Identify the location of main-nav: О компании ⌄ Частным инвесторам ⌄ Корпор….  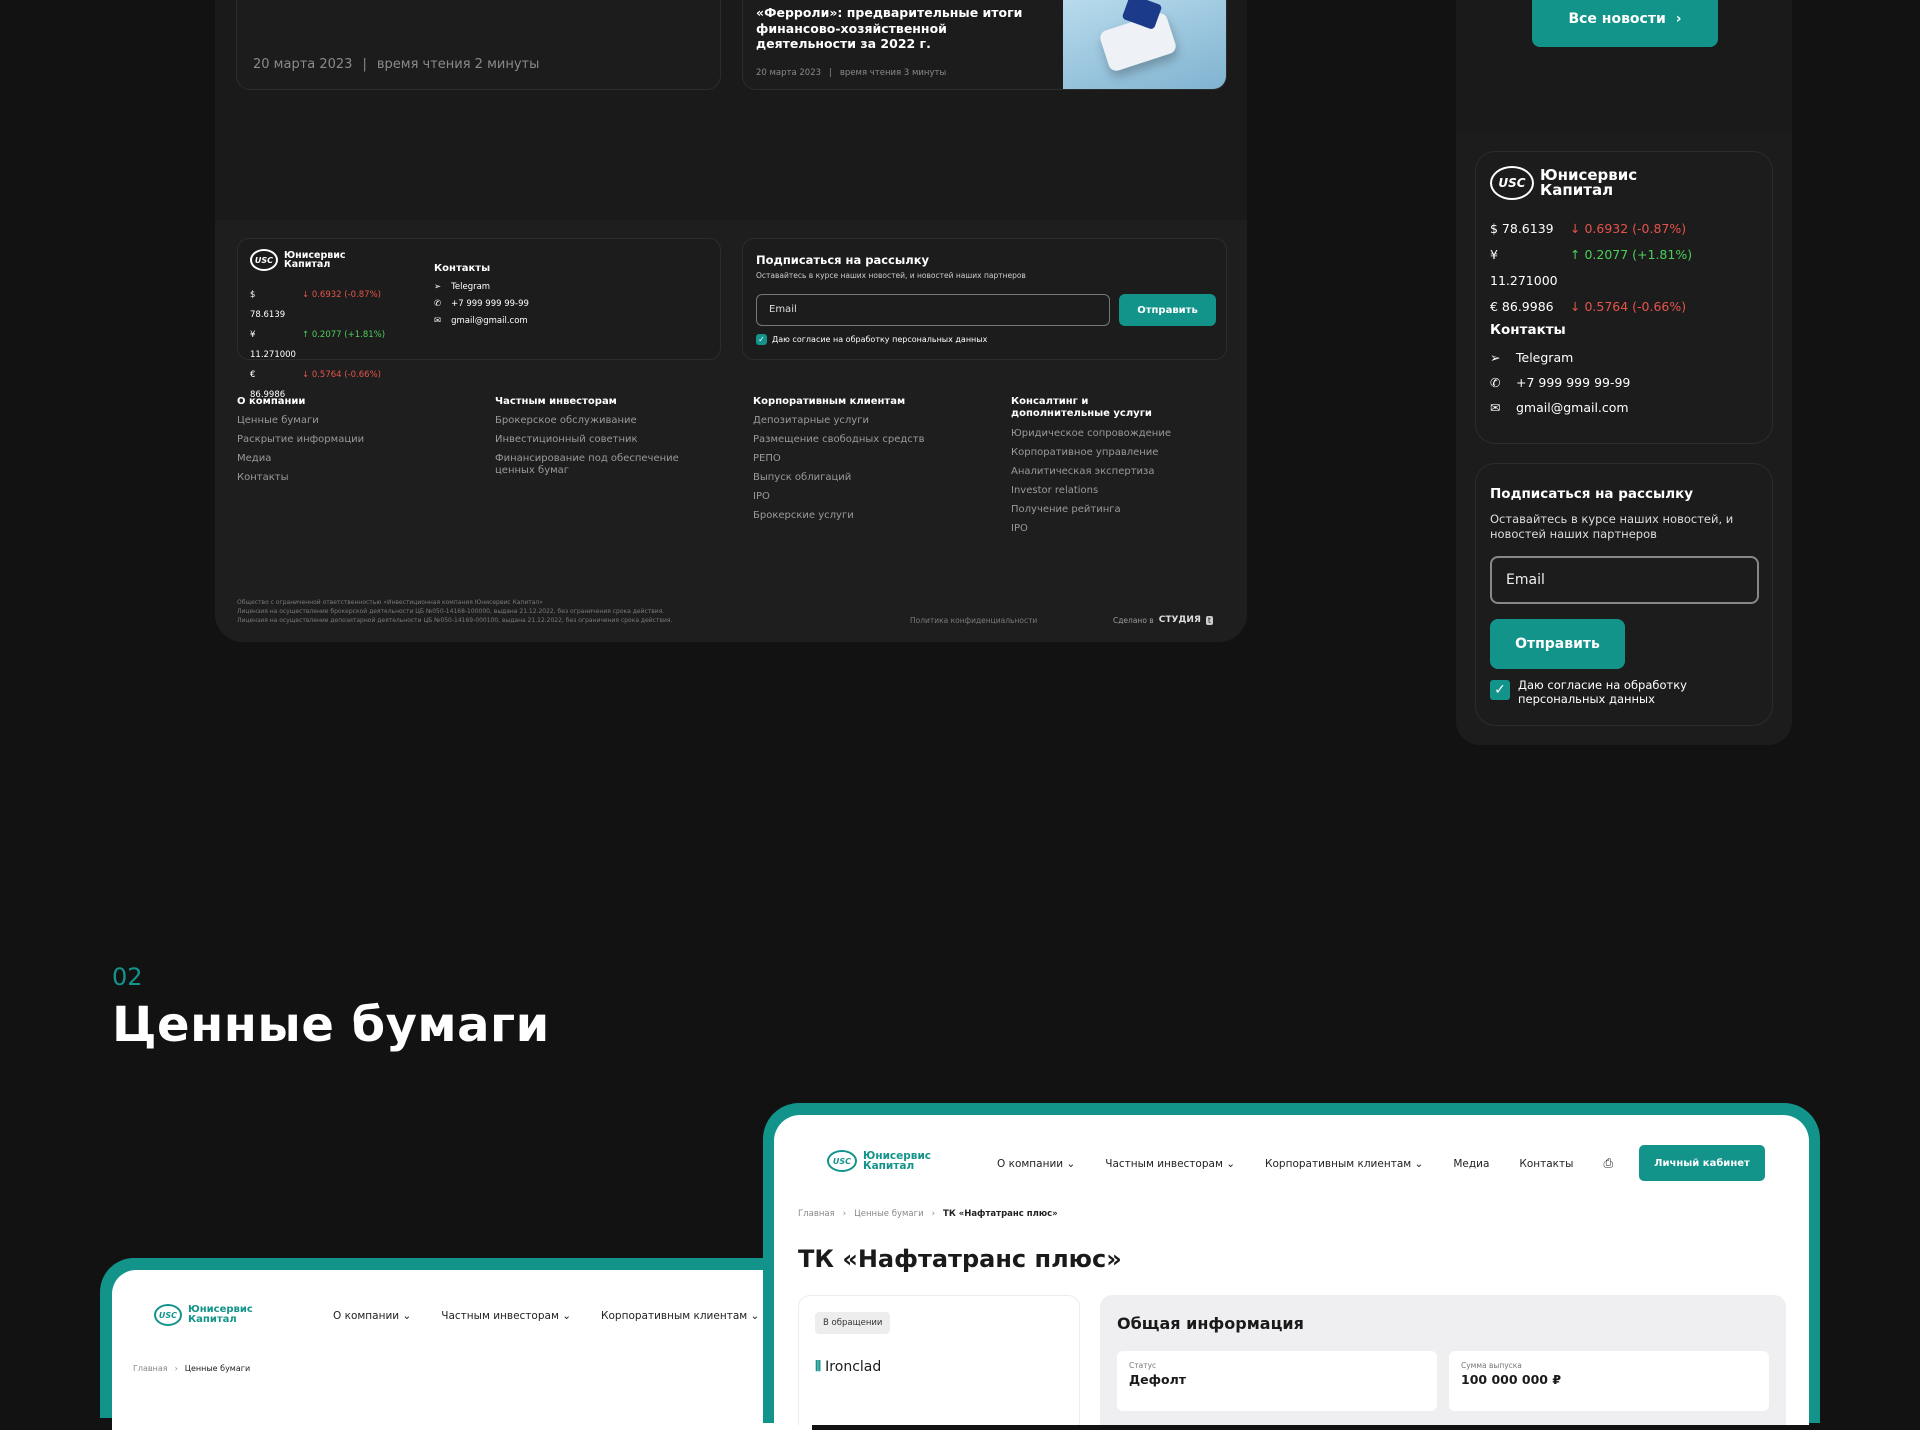
(565, 1316).